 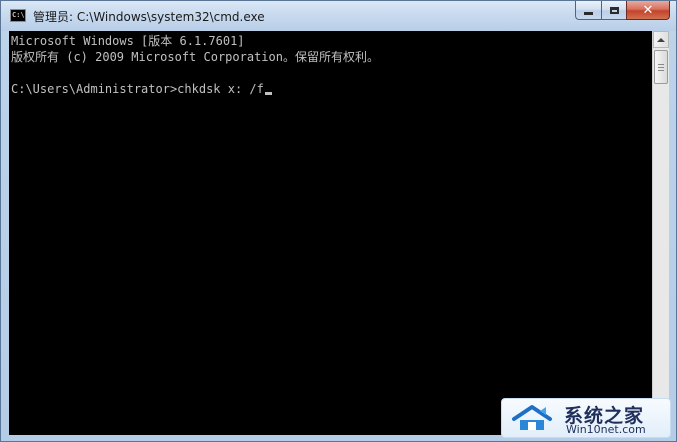 What do you see at coordinates (588, 13) in the screenshot?
I see `minimize-icon` at bounding box center [588, 13].